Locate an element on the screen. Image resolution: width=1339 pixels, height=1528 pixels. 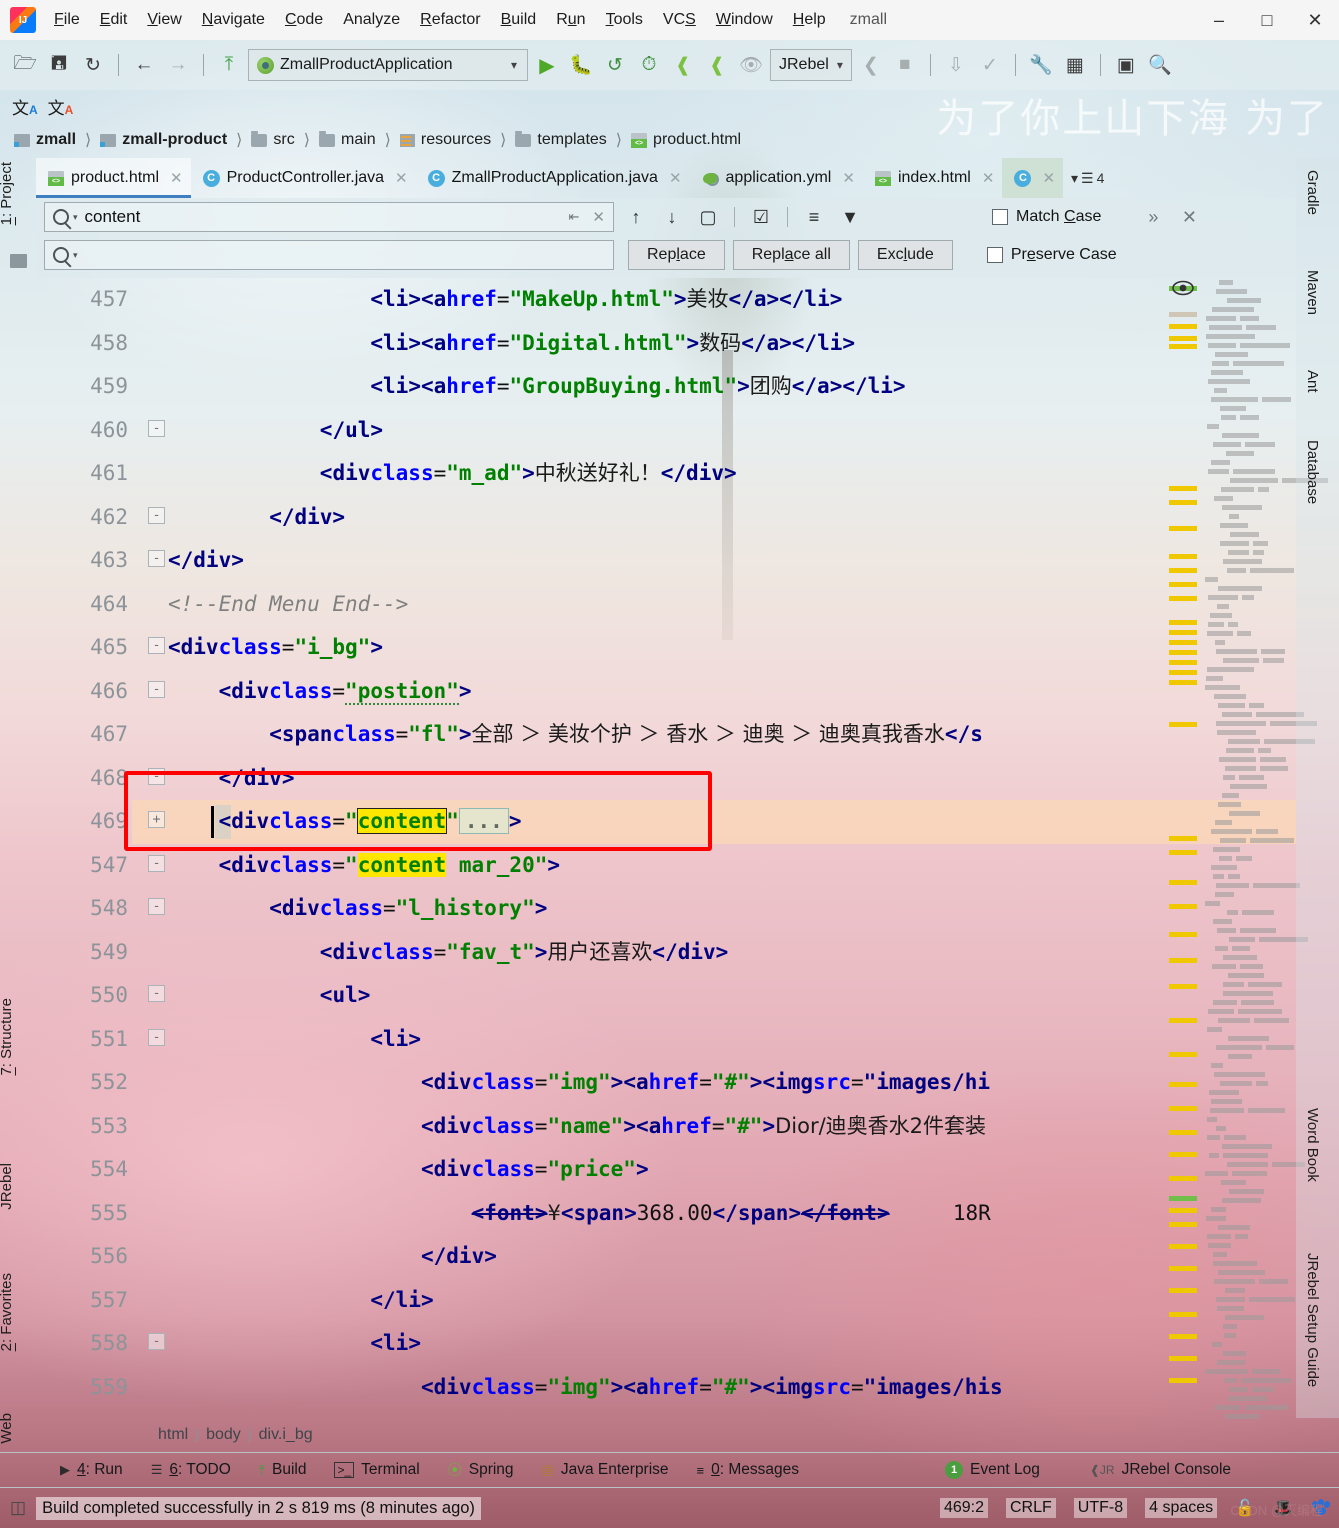
breadcrumb-item-product-html: product.html is located at coordinates (686, 140).